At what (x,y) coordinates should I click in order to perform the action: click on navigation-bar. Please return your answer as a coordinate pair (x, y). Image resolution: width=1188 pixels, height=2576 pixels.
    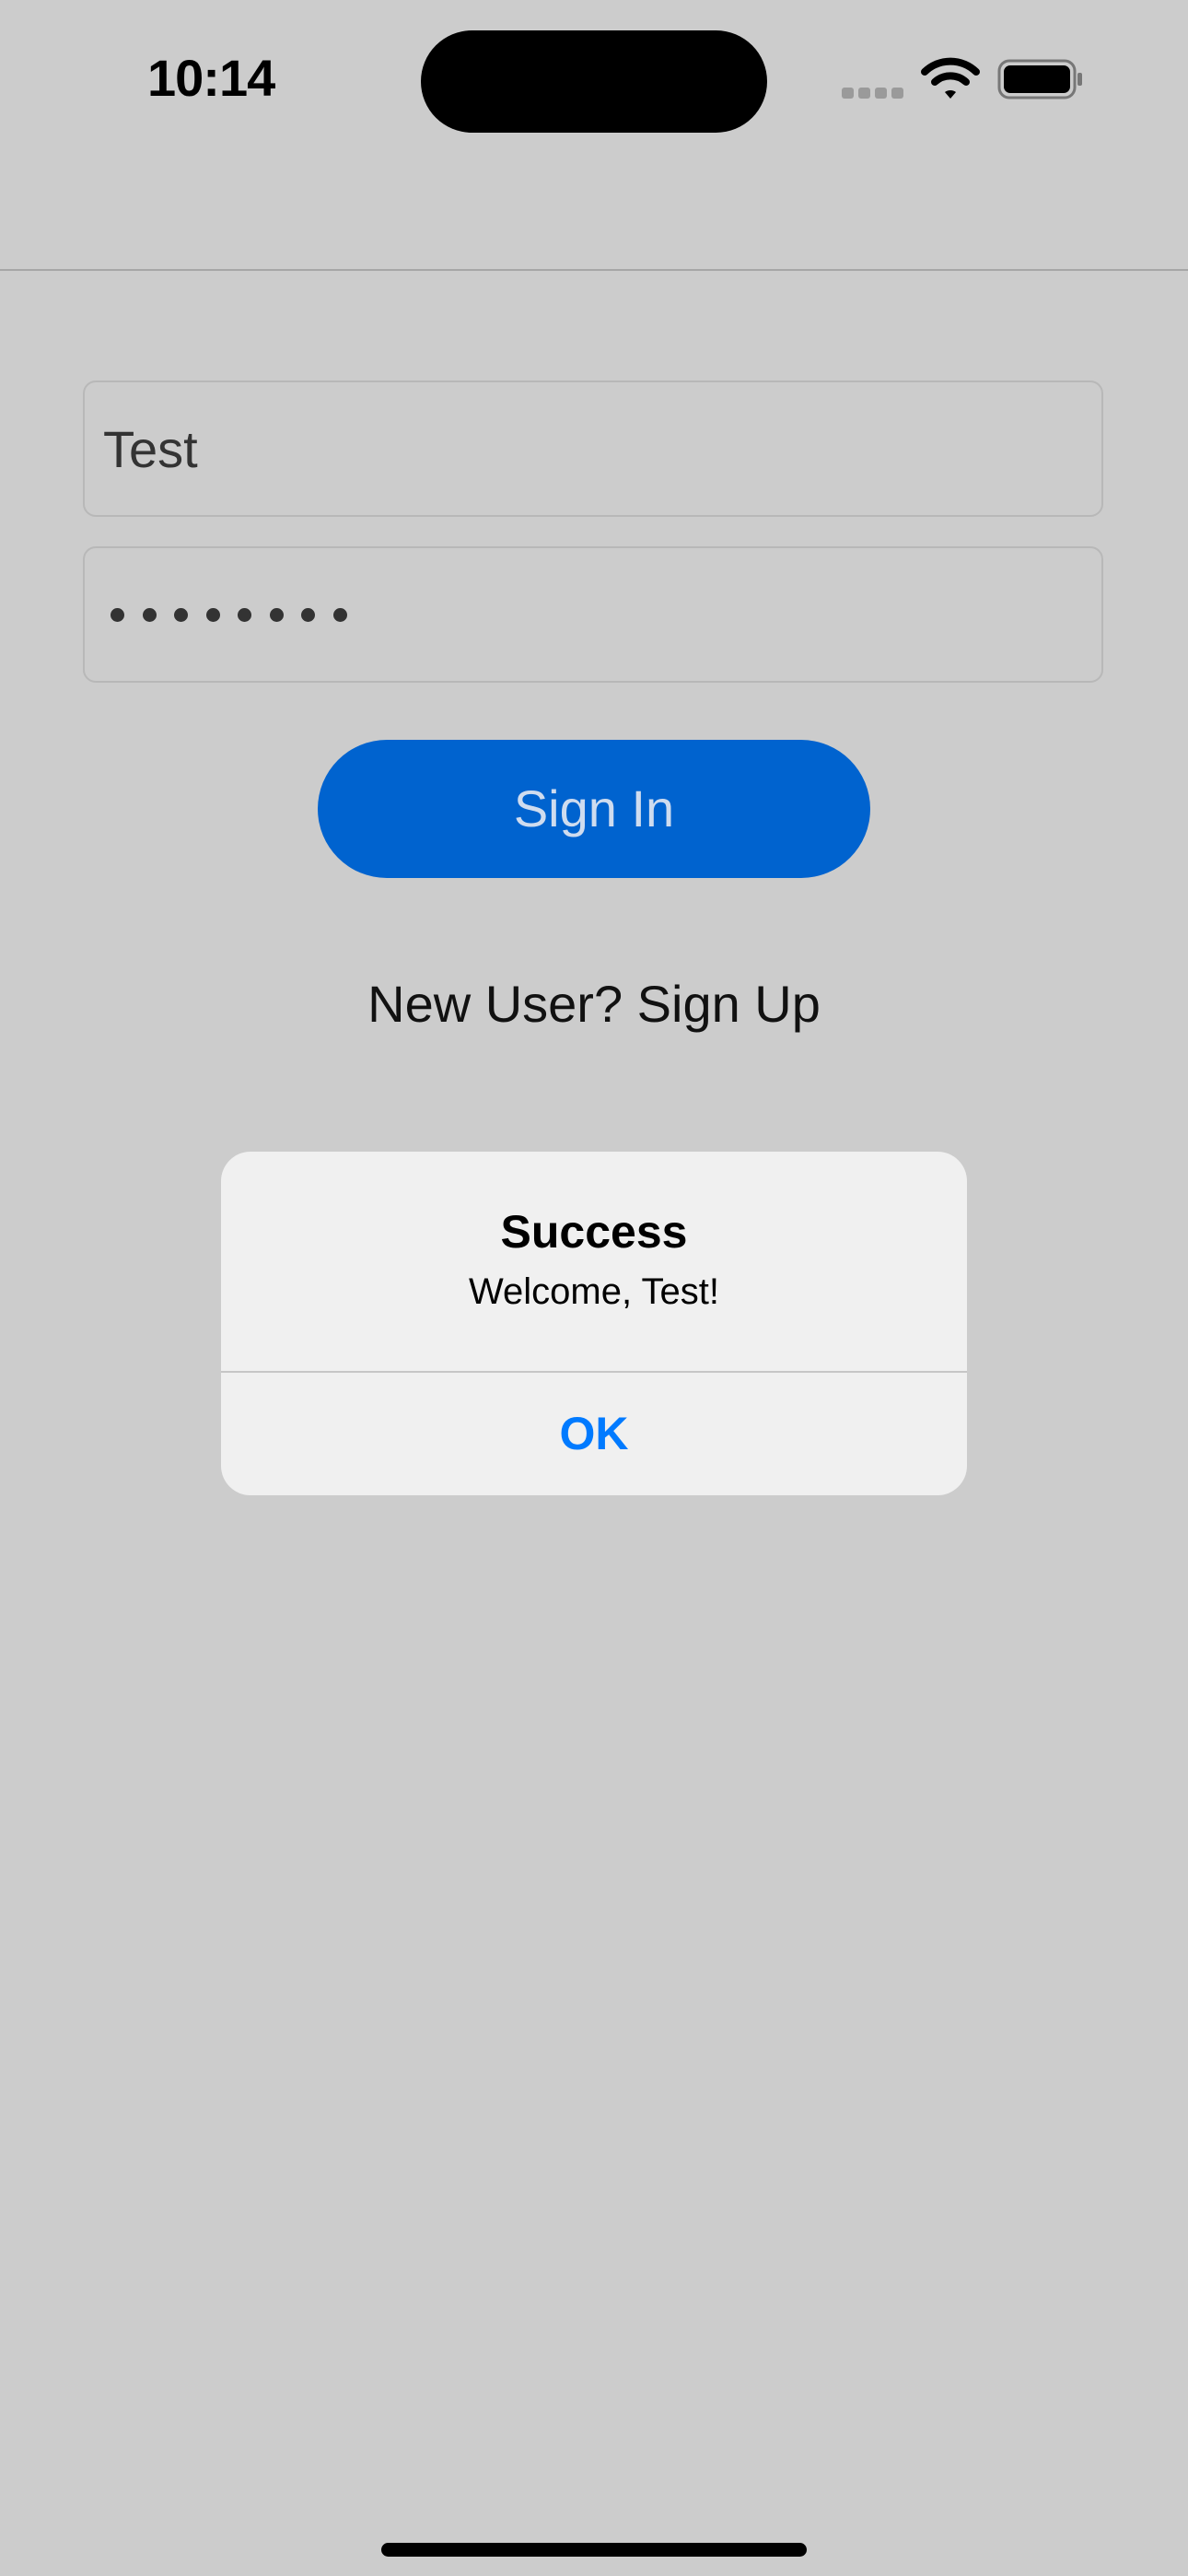
    Looking at the image, I should click on (594, 217).